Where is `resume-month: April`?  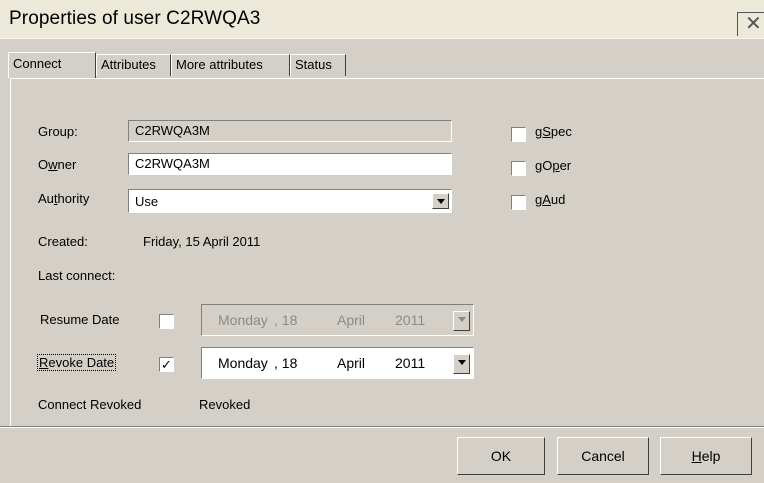
resume-month: April is located at coordinates (351, 320).